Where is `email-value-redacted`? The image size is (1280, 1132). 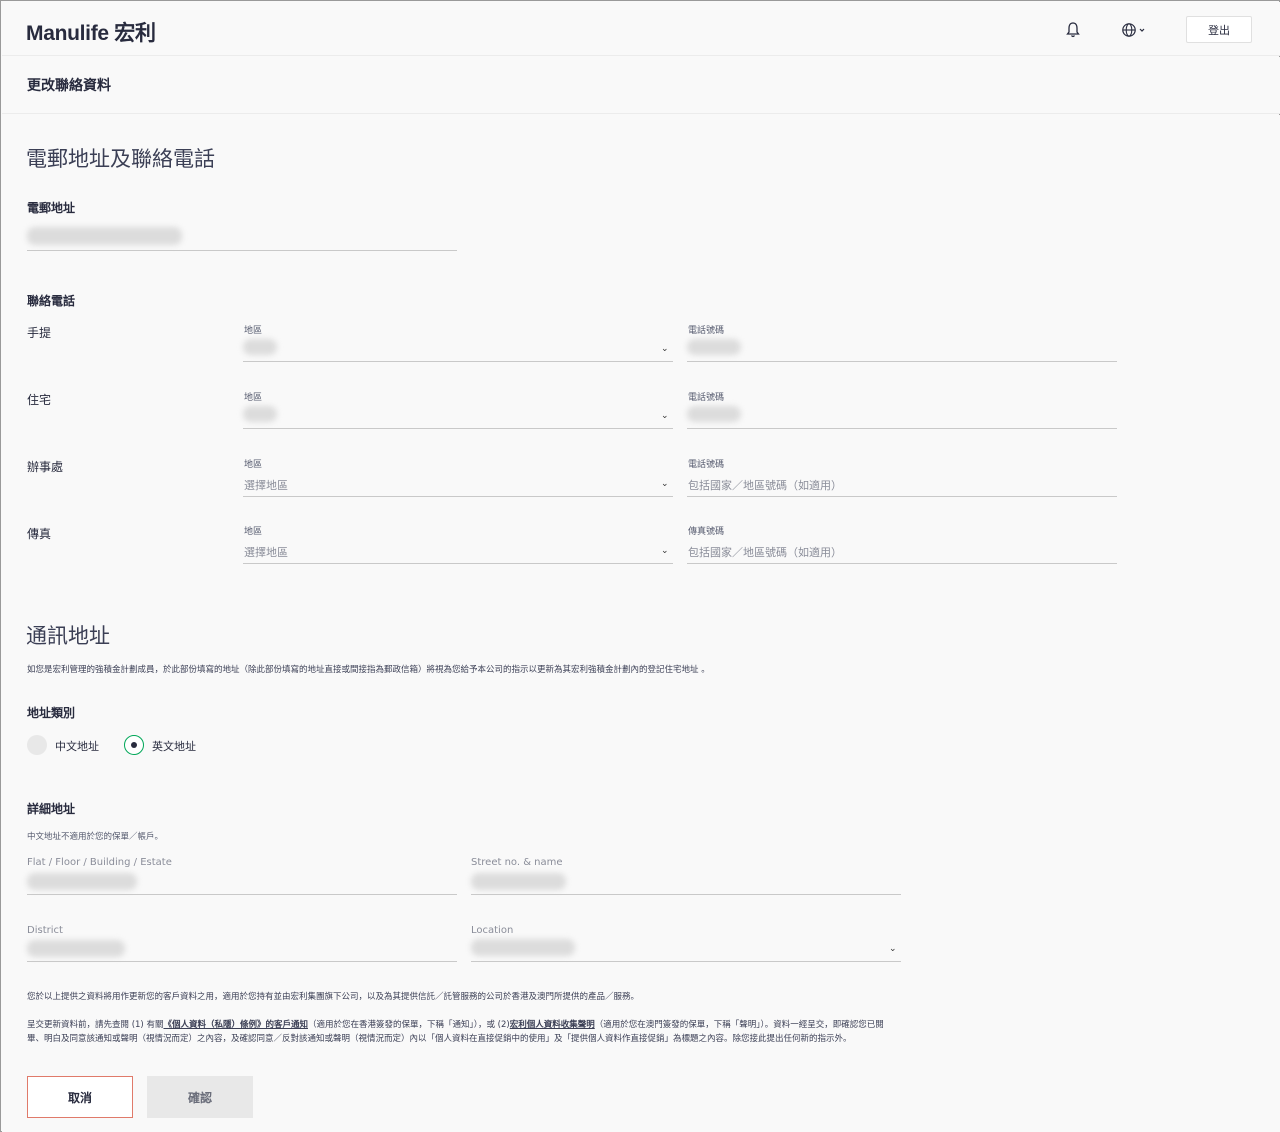 email-value-redacted is located at coordinates (104, 236).